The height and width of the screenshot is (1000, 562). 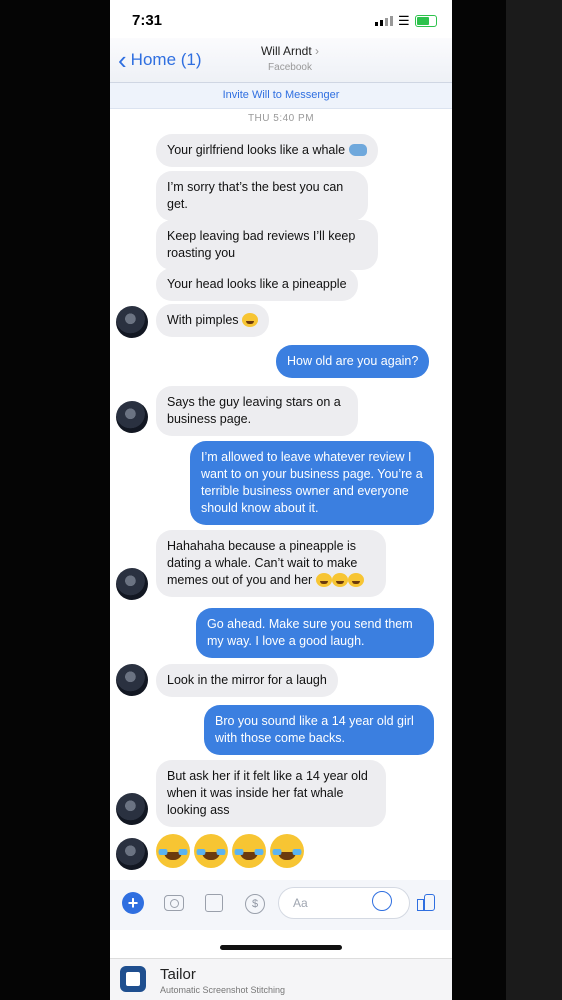 What do you see at coordinates (133, 979) in the screenshot?
I see `tailor-logo-icon` at bounding box center [133, 979].